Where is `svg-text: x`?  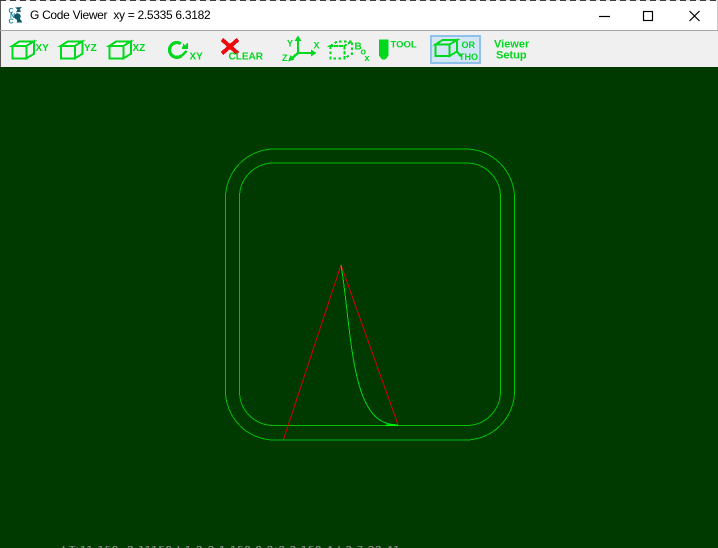
svg-text: x is located at coordinates (367, 58).